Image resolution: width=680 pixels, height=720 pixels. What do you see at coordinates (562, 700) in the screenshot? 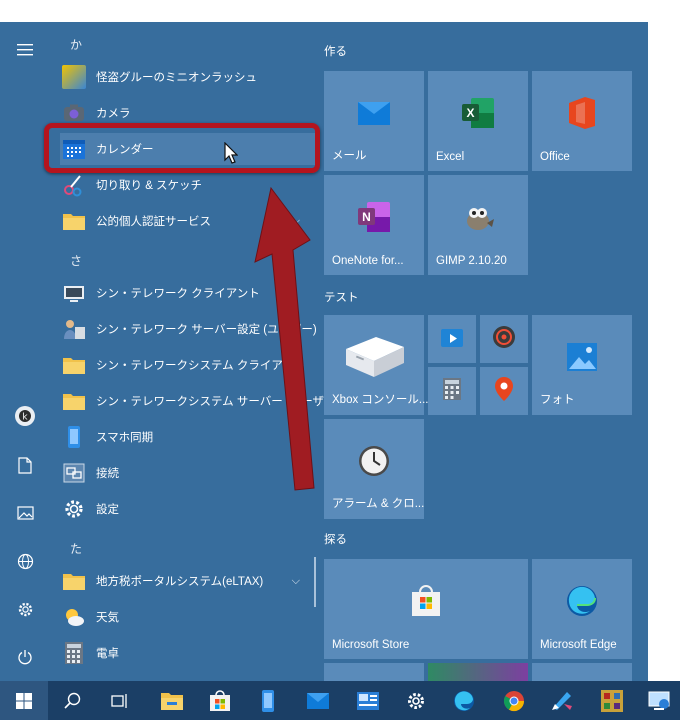
I see `snip-icon` at bounding box center [562, 700].